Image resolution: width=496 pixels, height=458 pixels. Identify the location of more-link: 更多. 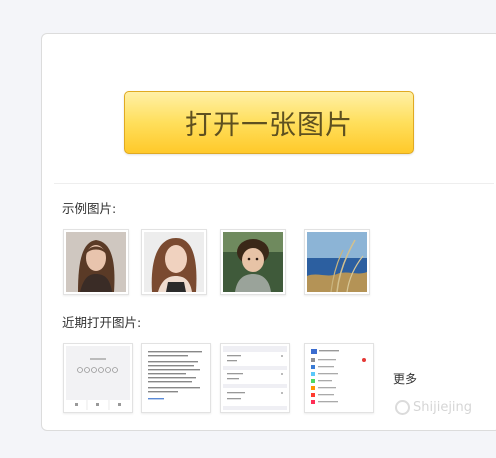
(405, 378).